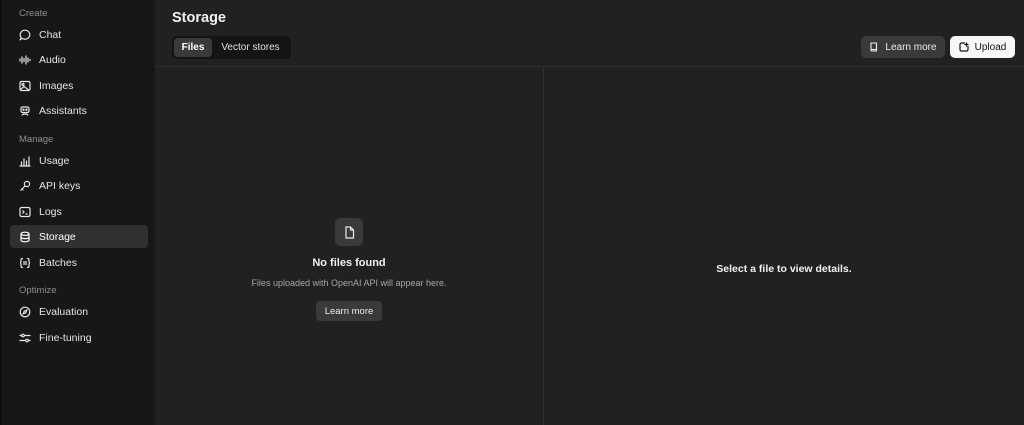 The image size is (1024, 425). I want to click on empty-state-learn-more-button: Learn more, so click(349, 311).